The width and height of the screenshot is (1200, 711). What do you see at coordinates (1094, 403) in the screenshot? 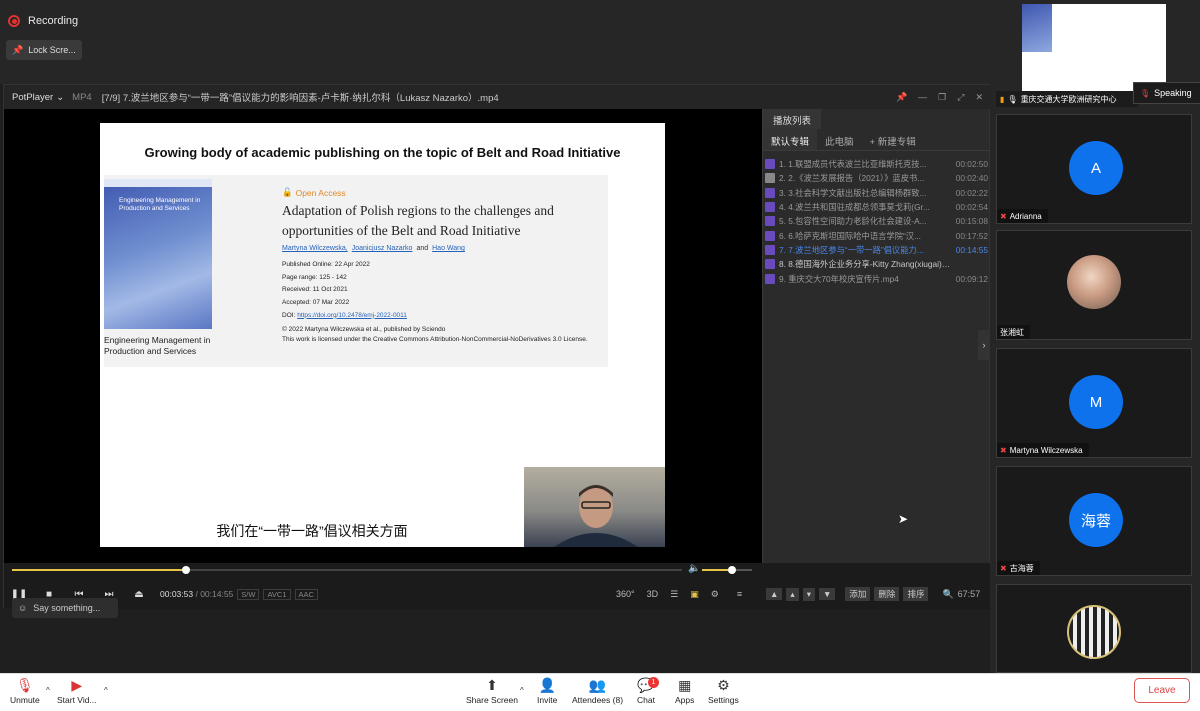
I see `participant-tile: M ✖ Martyna Wilczewska` at bounding box center [1094, 403].